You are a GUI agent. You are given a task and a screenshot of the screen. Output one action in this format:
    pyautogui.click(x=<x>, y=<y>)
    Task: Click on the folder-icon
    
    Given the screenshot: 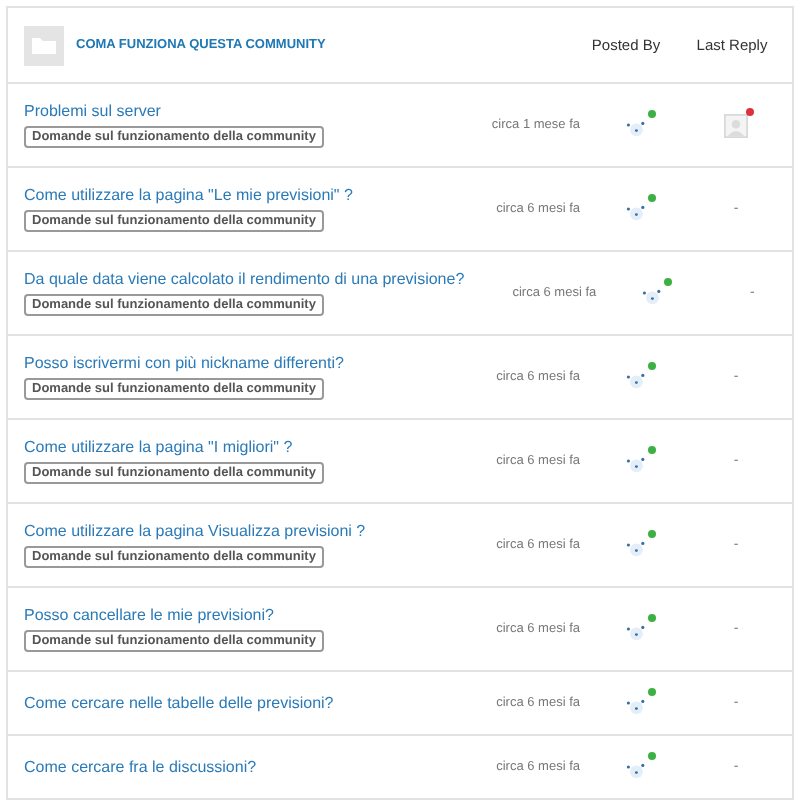 What is the action you would take?
    pyautogui.click(x=44, y=45)
    